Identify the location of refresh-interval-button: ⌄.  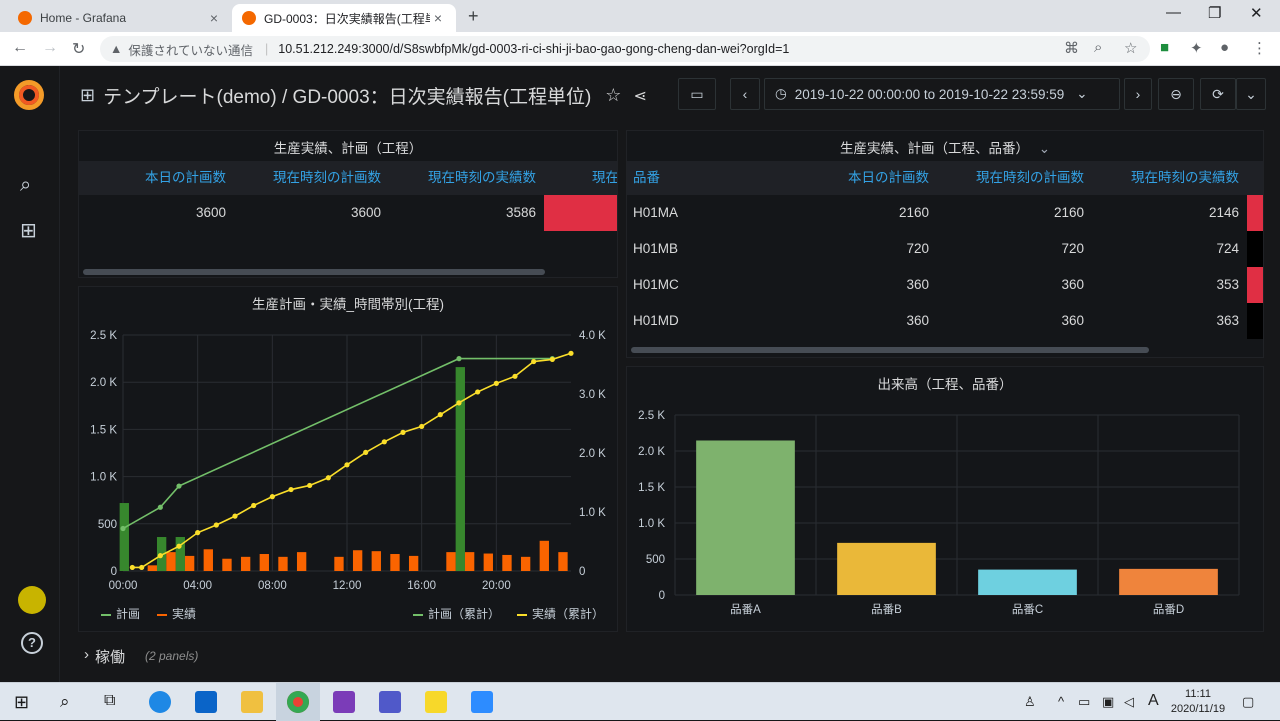
(1251, 94).